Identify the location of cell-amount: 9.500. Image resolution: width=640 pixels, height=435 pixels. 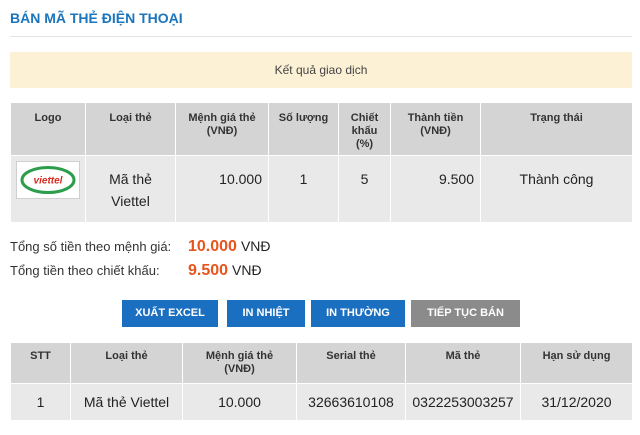
(435, 189).